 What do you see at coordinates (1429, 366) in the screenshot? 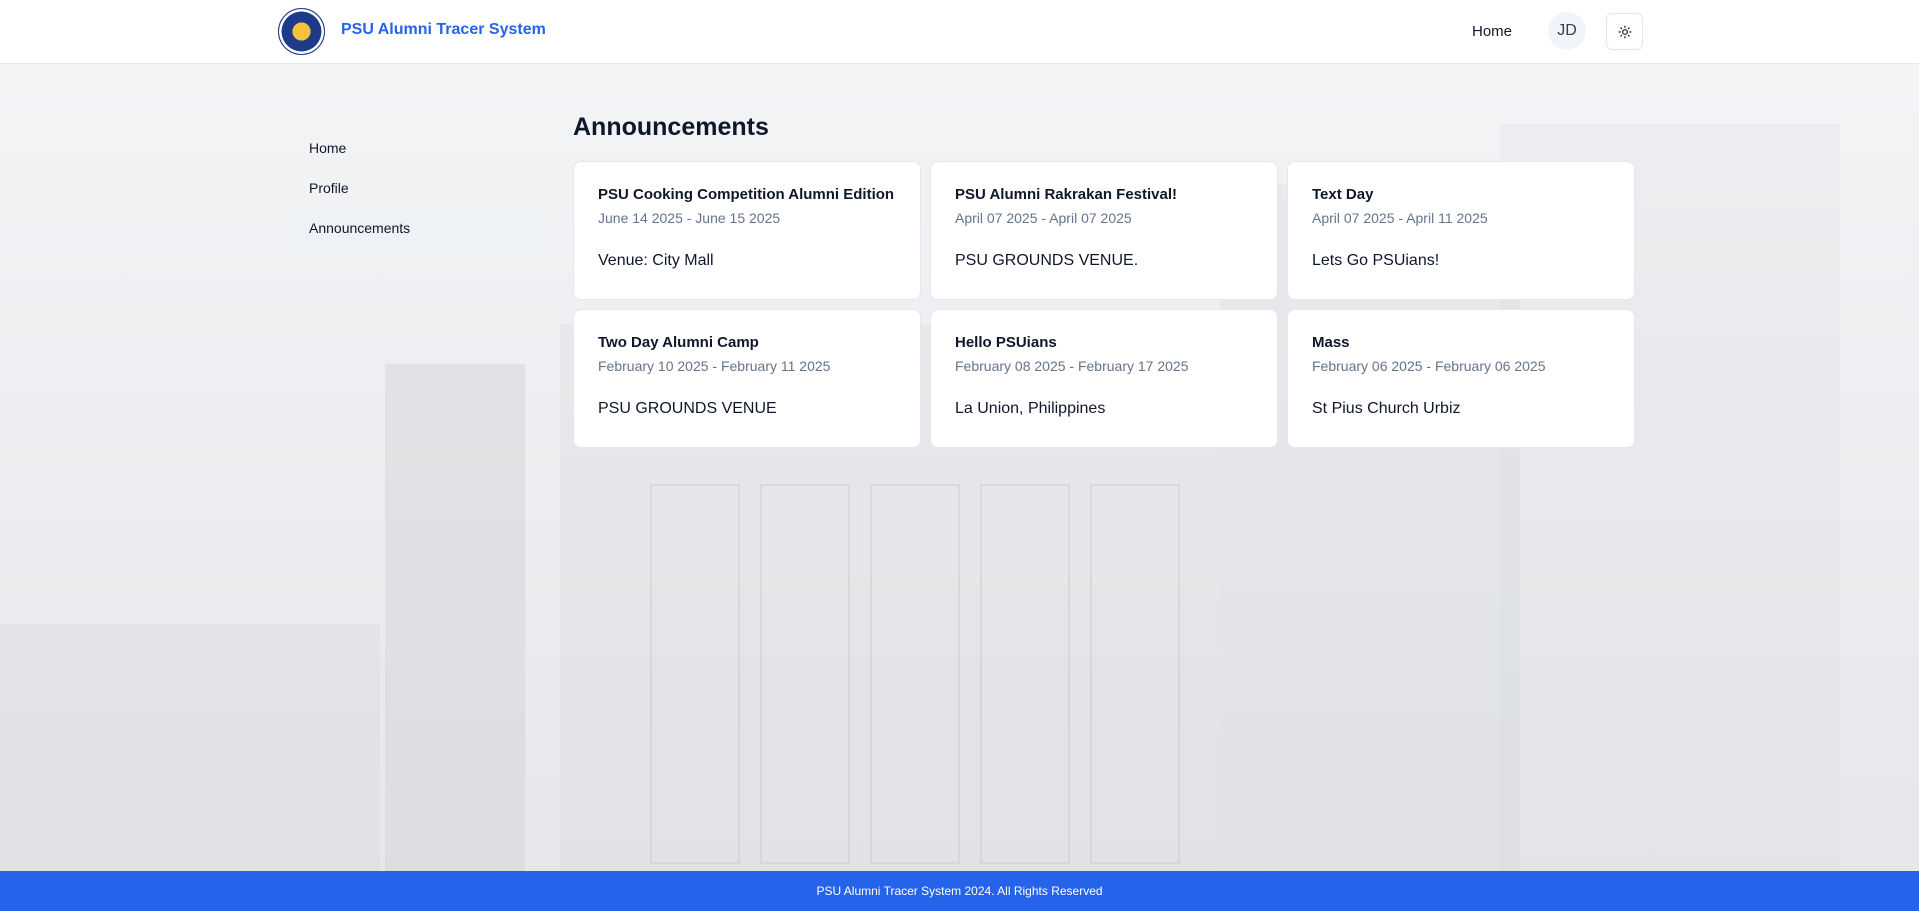
I see `announcement-date: February 06 2025 - February 06 2025` at bounding box center [1429, 366].